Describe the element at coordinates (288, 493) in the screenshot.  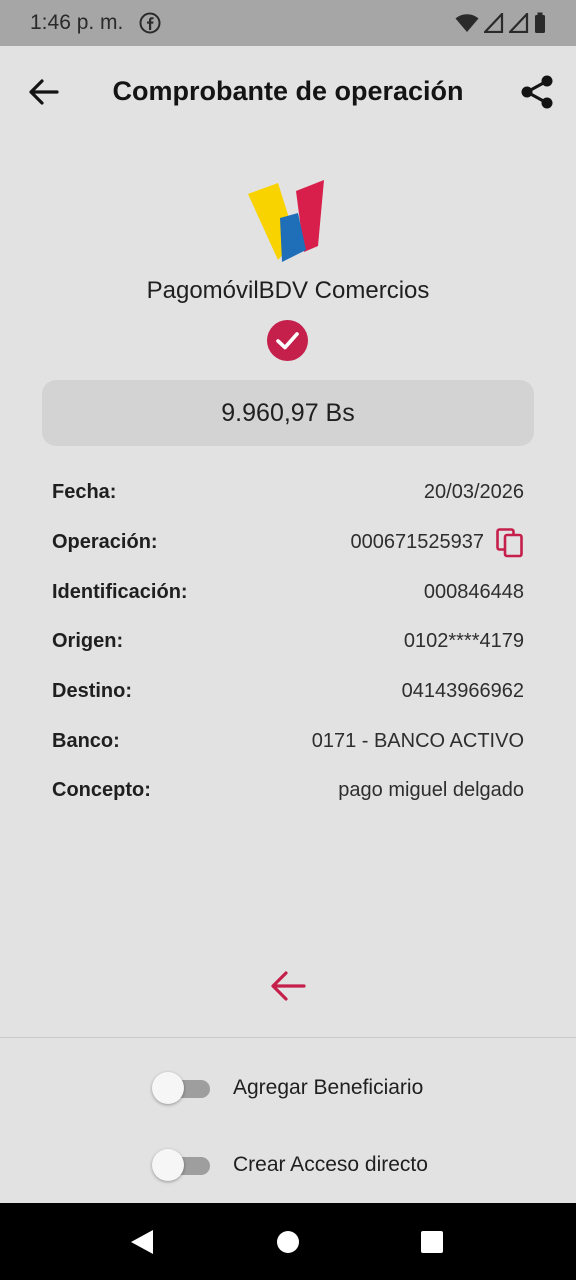
I see `detail-row-fecha: Fecha: 20/03/2026` at that location.